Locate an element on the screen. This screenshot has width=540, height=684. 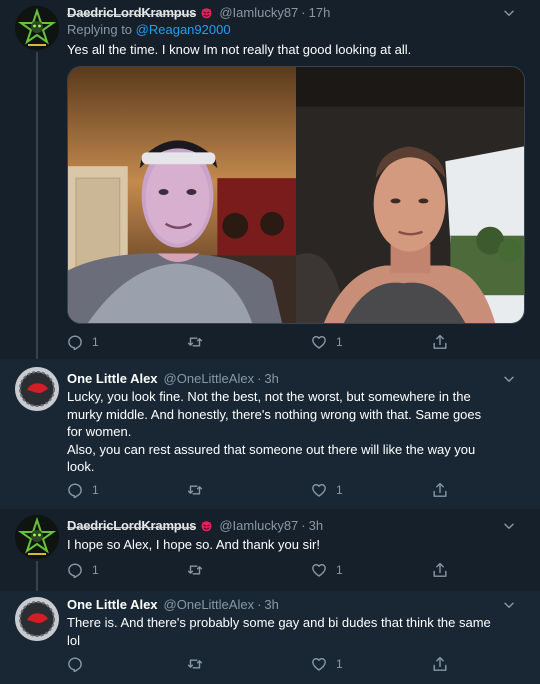
tweet-header: DaedricLordKrampus @Iamlucky87 · 17h is located at coordinates (296, 12).